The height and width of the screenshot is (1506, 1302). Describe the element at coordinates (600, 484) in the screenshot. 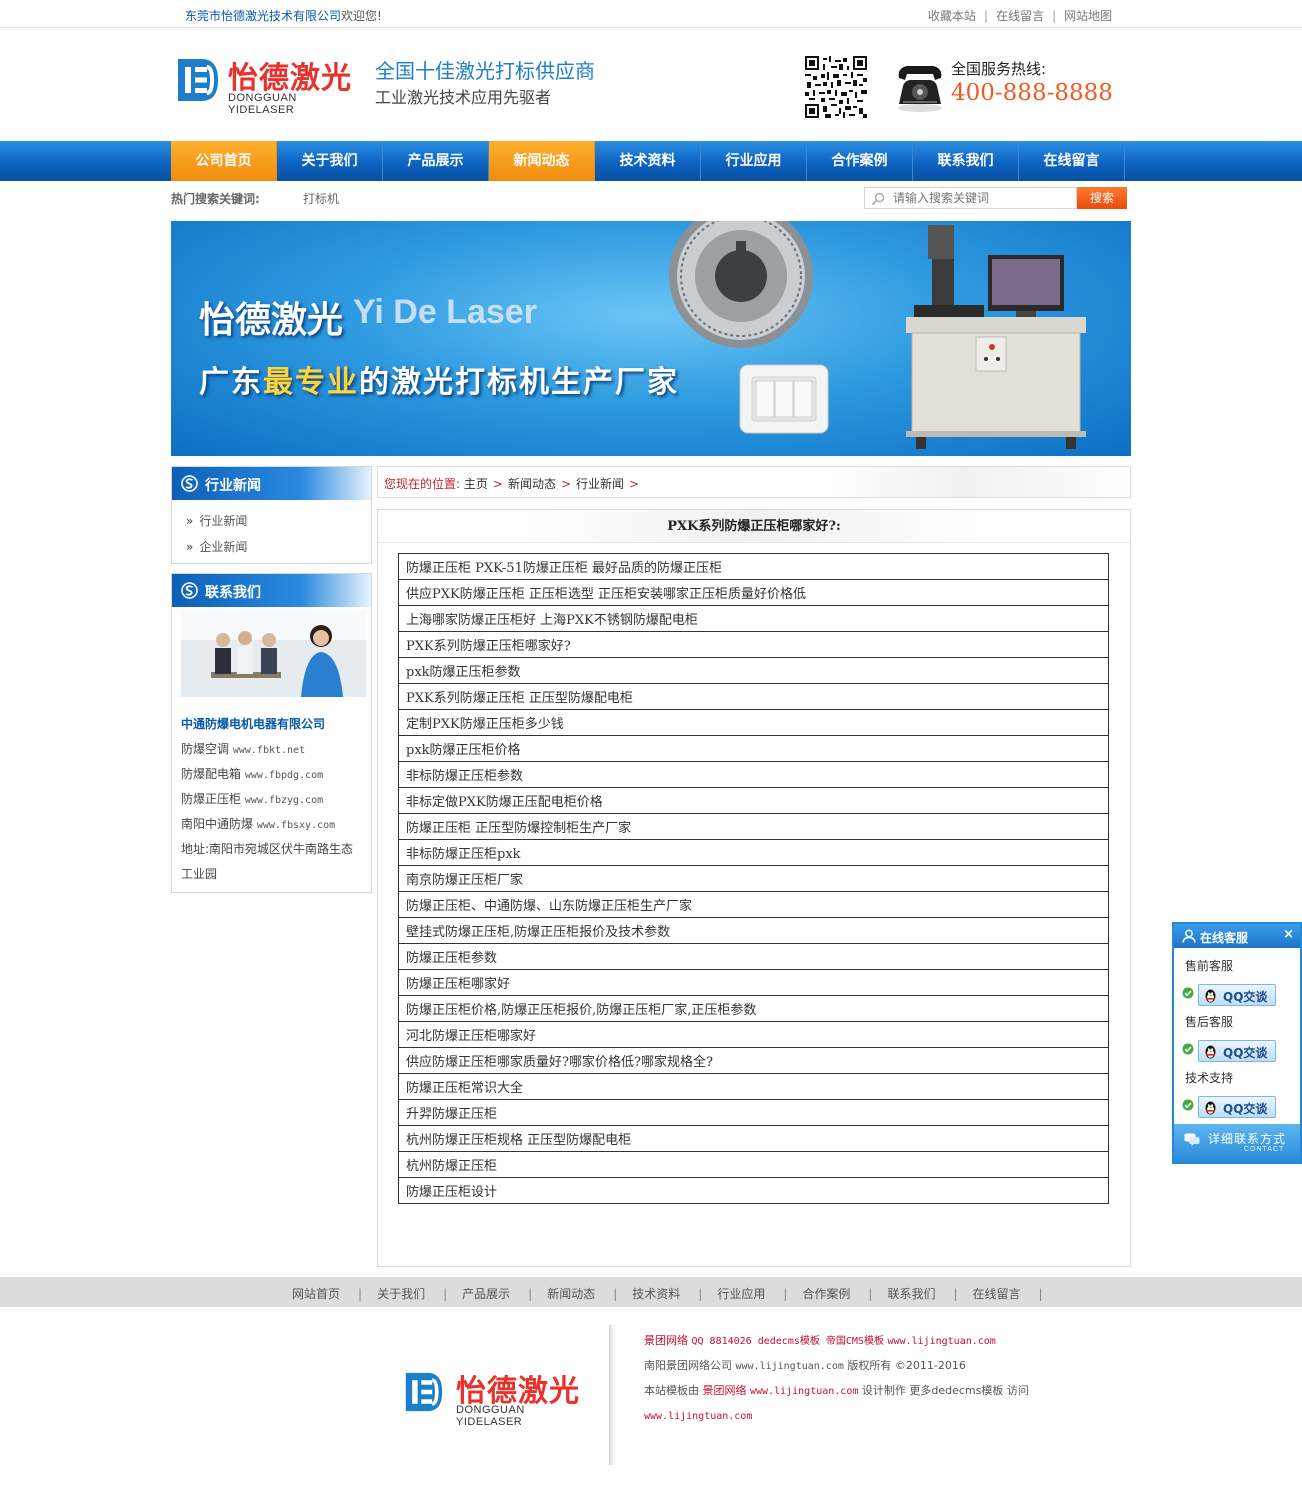

I see `breadcrumb-industry-news: 行业新闻` at that location.